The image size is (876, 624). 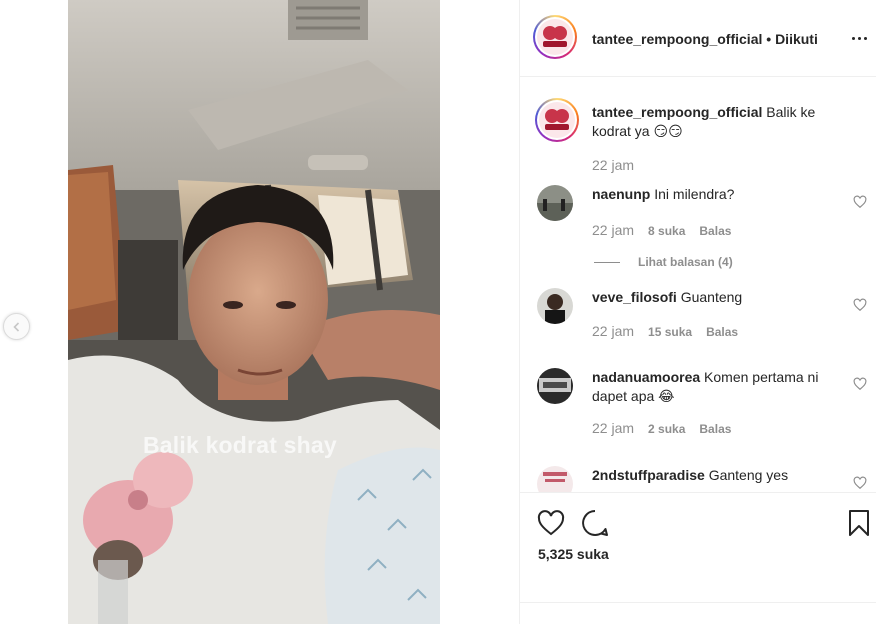 I want to click on comment-username: naenunp, so click(x=621, y=194).